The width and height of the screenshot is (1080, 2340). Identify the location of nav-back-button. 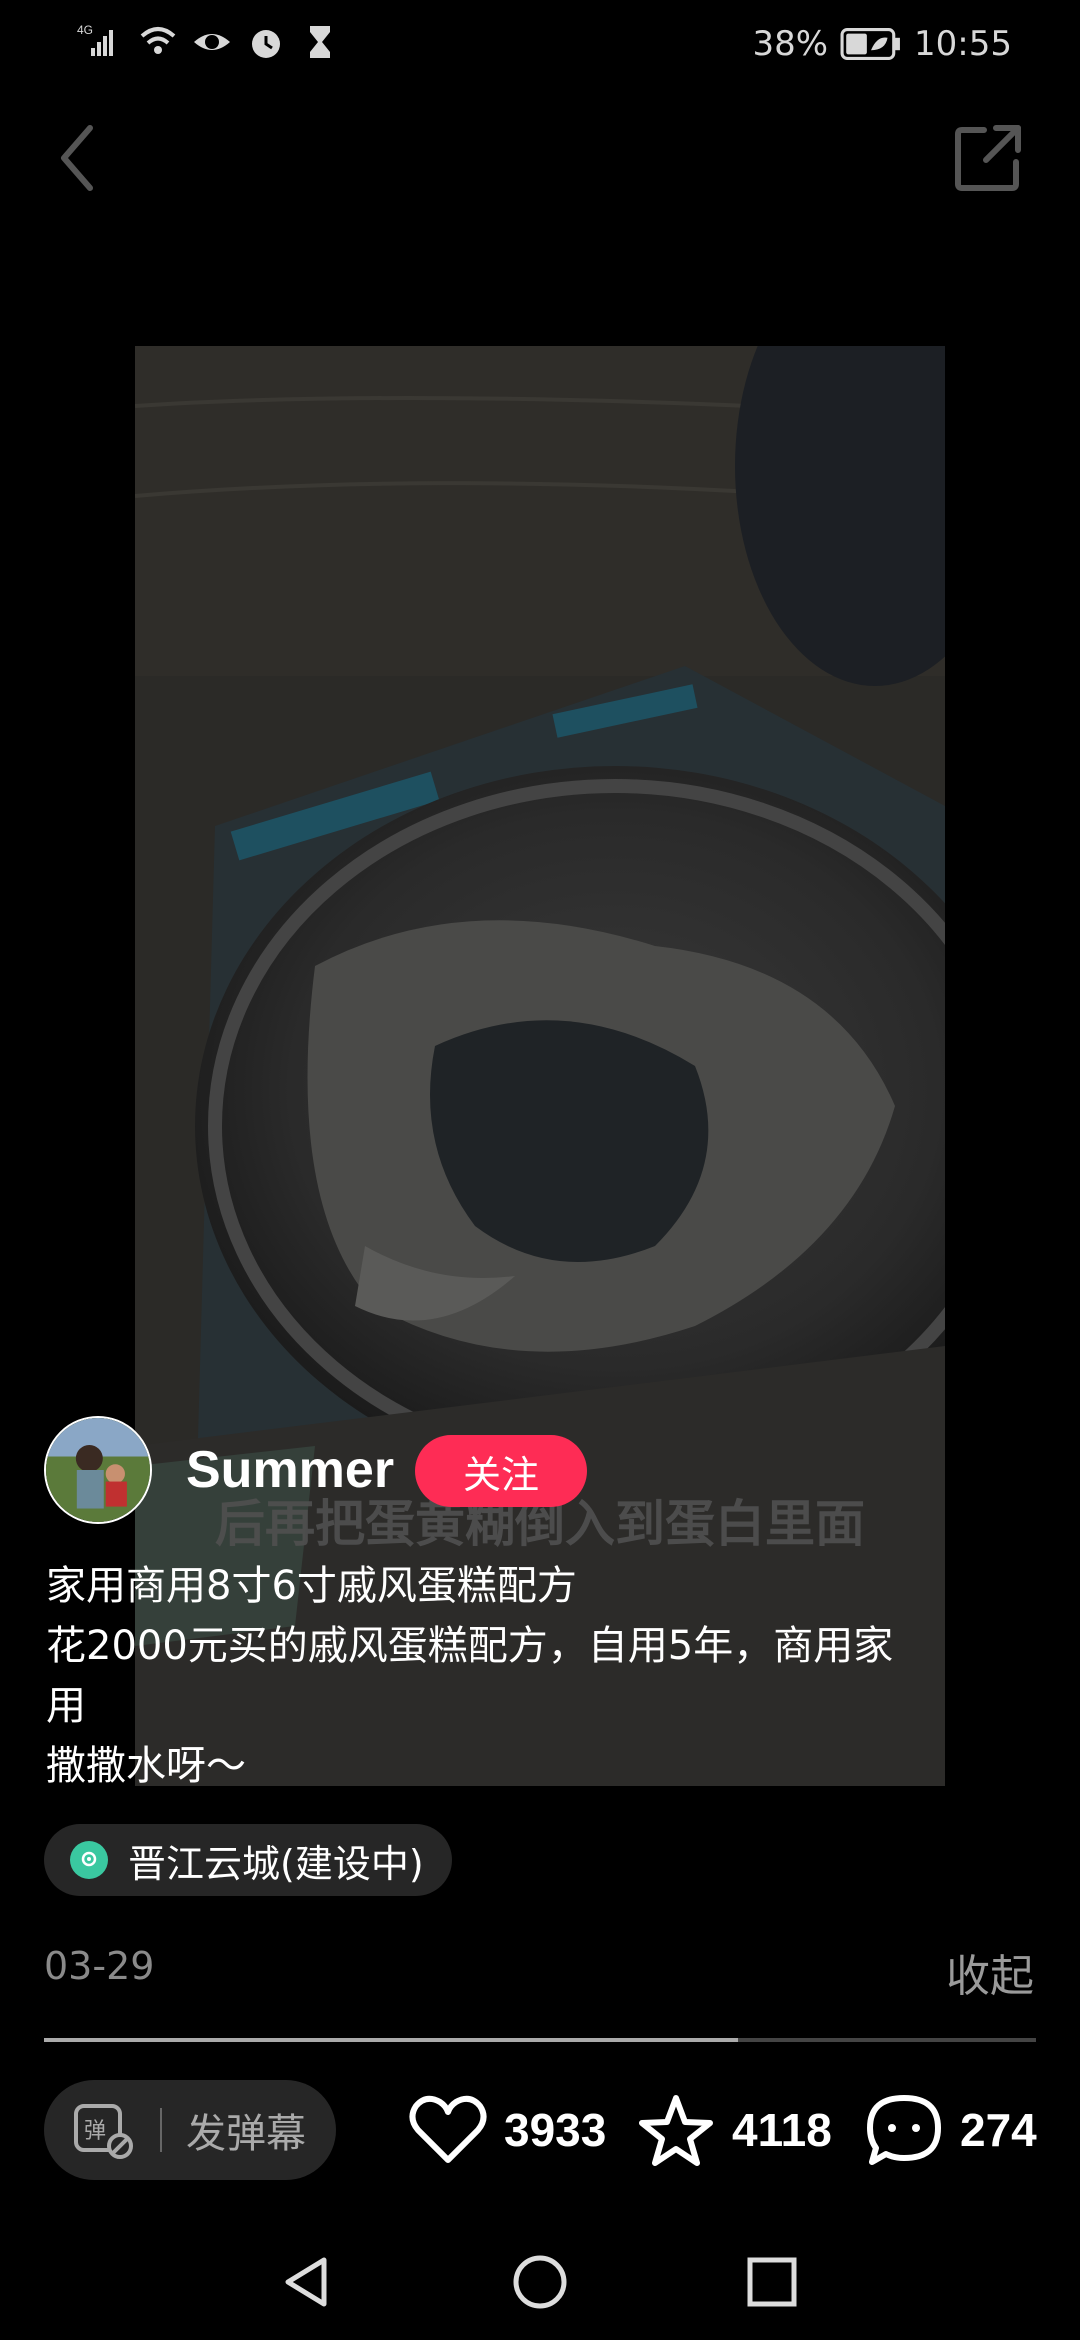
(308, 2282).